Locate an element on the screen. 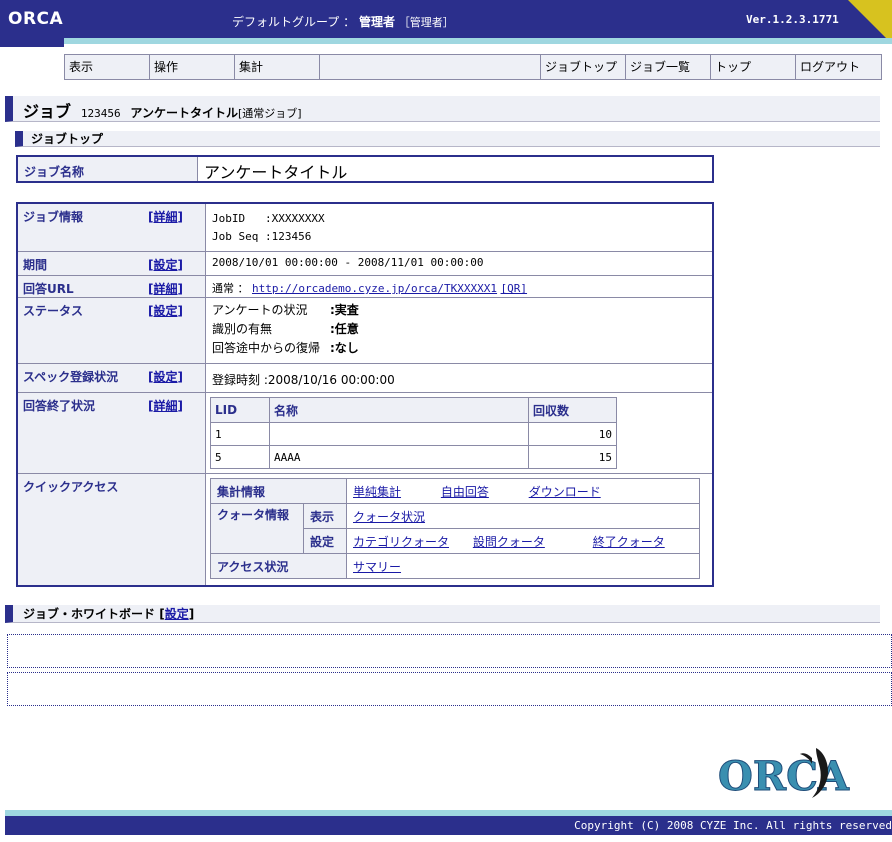 Image resolution: width=892 pixels, height=842 pixels. whiteboard-set-link: [設定] is located at coordinates (176, 614).